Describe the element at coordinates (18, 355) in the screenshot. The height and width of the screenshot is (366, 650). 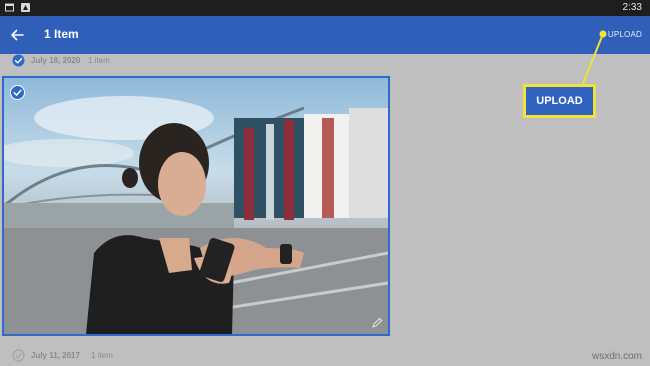
I see `unchecked-circle-icon` at that location.